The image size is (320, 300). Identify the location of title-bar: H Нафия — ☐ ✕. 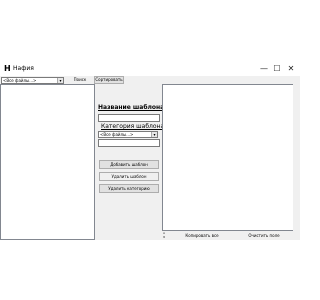
(150, 69).